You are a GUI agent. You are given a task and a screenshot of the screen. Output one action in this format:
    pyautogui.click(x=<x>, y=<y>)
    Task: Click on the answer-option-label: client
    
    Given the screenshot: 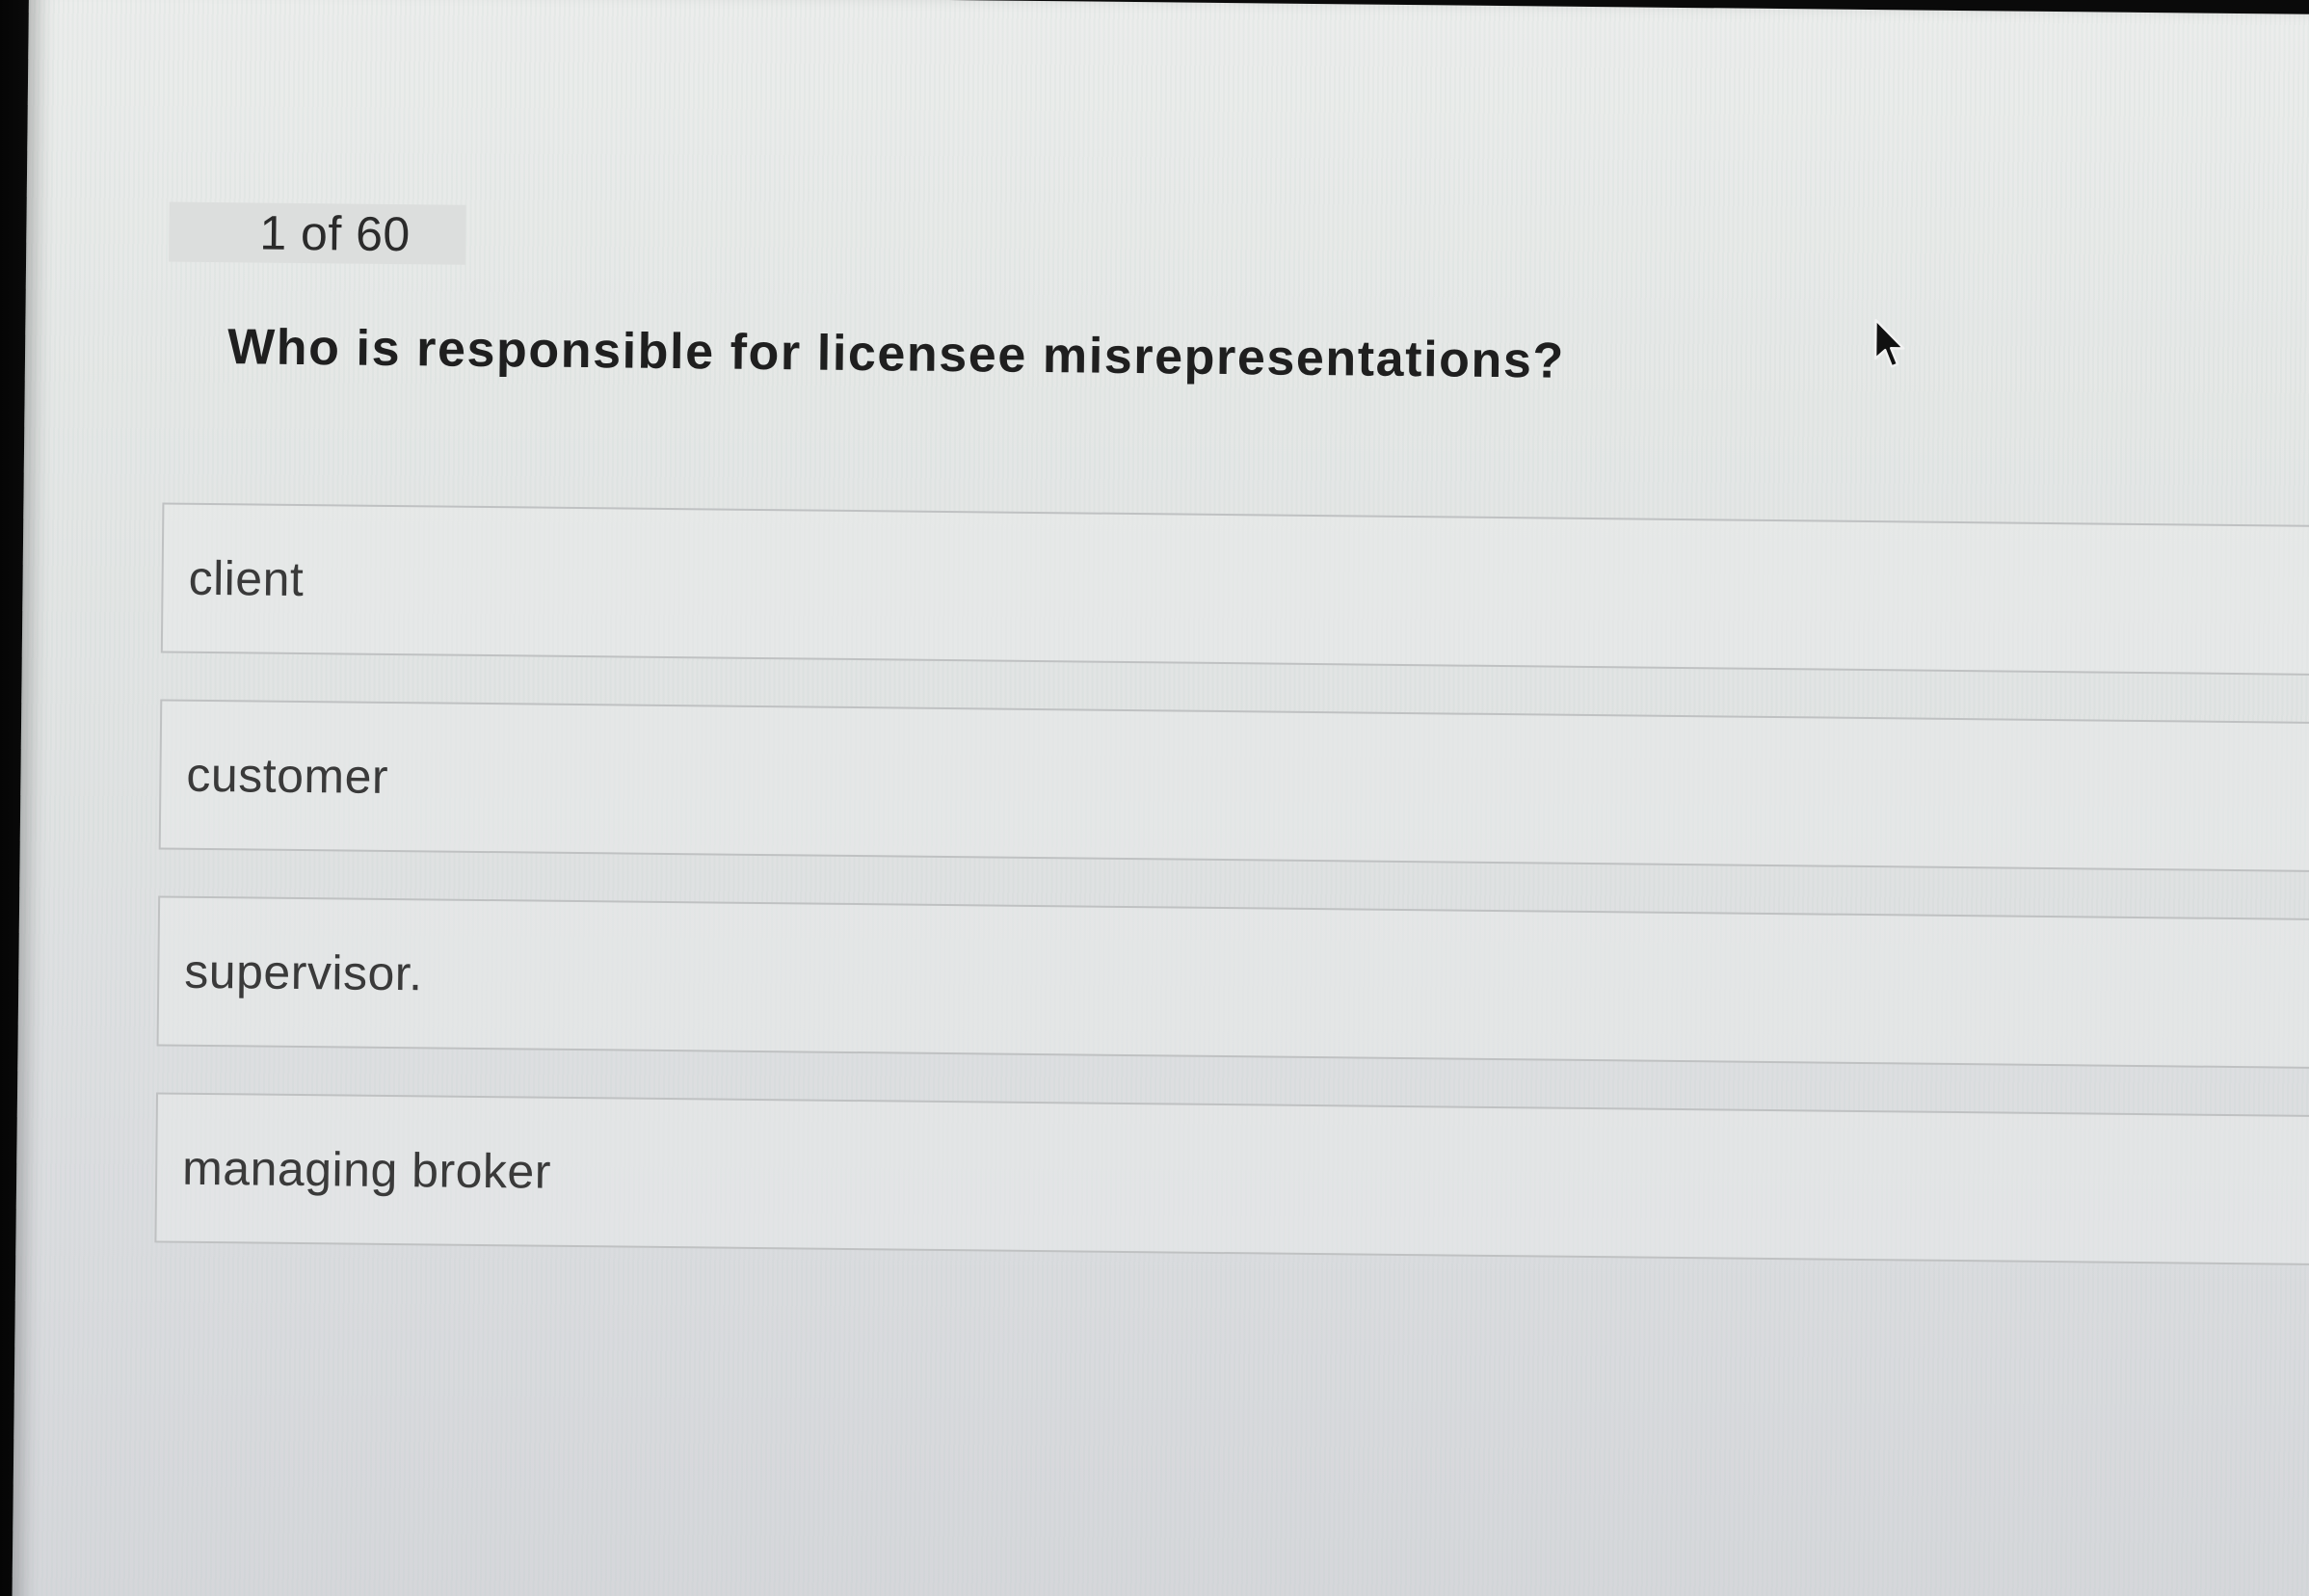 What is the action you would take?
    pyautogui.click(x=247, y=578)
    